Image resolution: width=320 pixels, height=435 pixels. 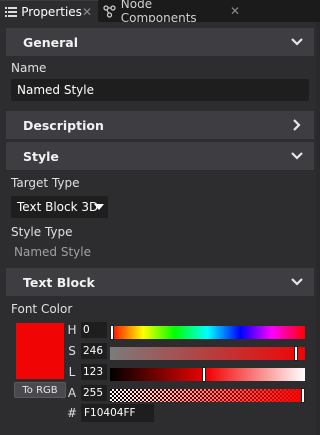 What do you see at coordinates (207, 395) in the screenshot?
I see `alpha-slider` at bounding box center [207, 395].